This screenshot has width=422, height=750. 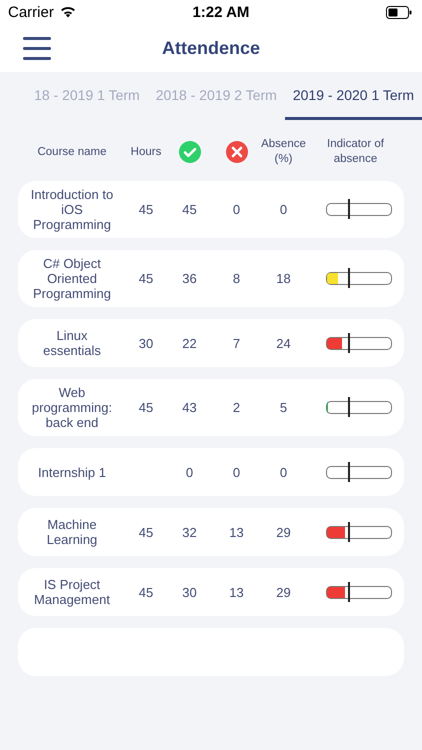 I want to click on screen-title: Attendence, so click(x=211, y=48).